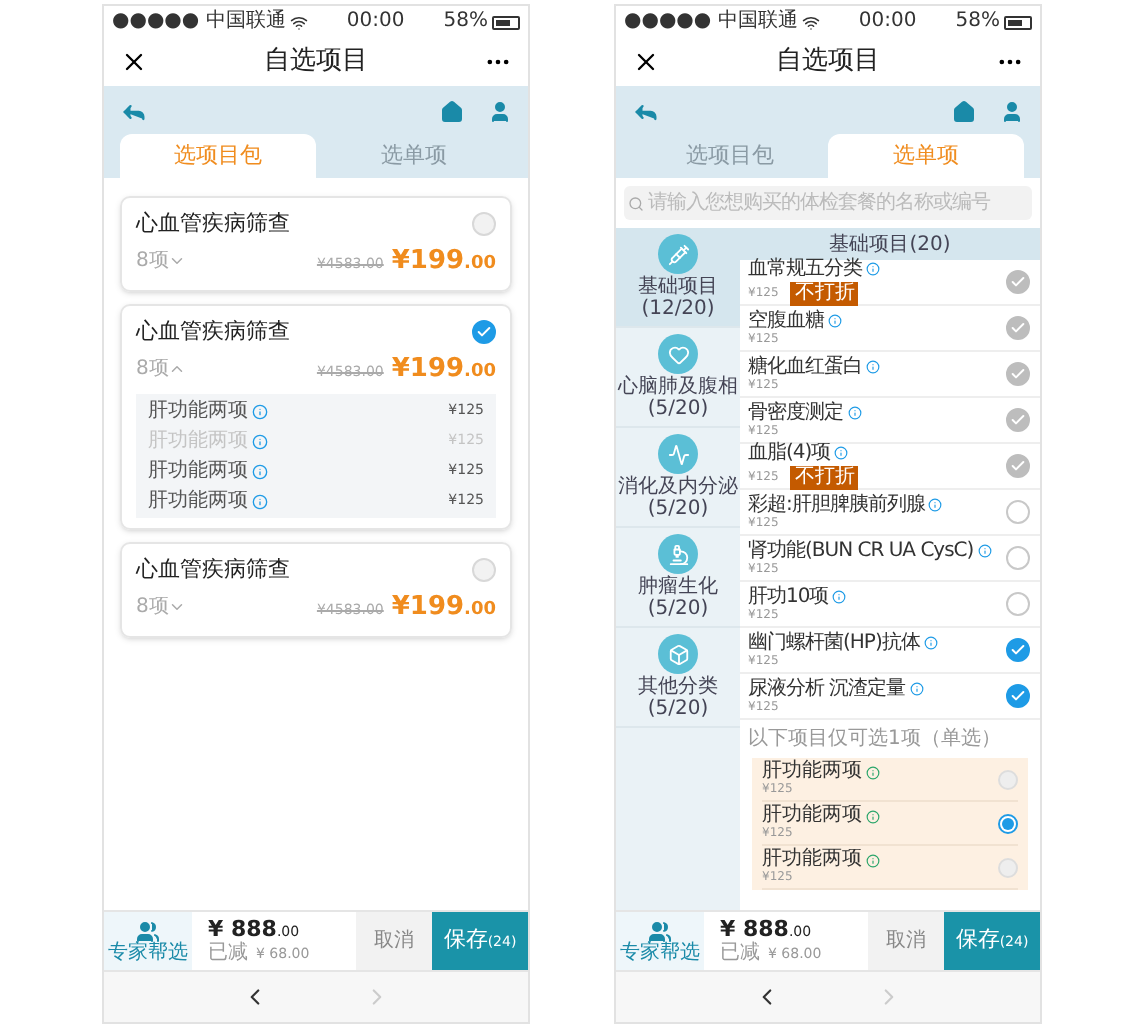  What do you see at coordinates (678, 498) in the screenshot?
I see `category-label: 消化及内分泌(5/20)` at bounding box center [678, 498].